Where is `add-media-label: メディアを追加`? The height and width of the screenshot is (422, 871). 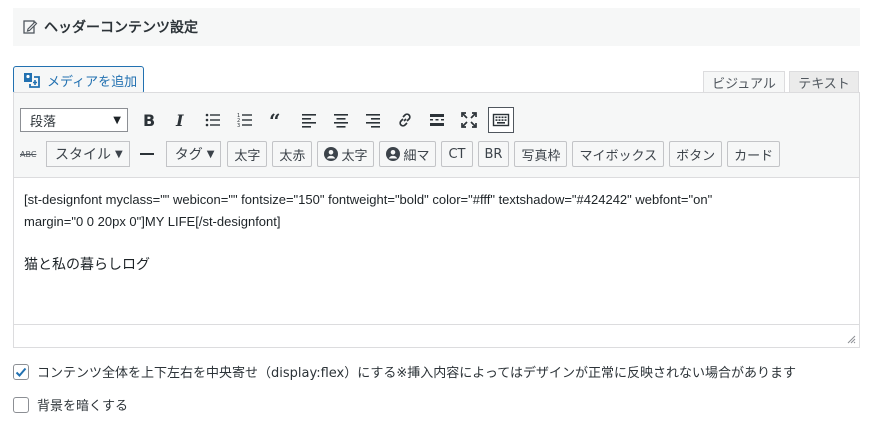
add-media-label: メディアを追加 is located at coordinates (92, 82).